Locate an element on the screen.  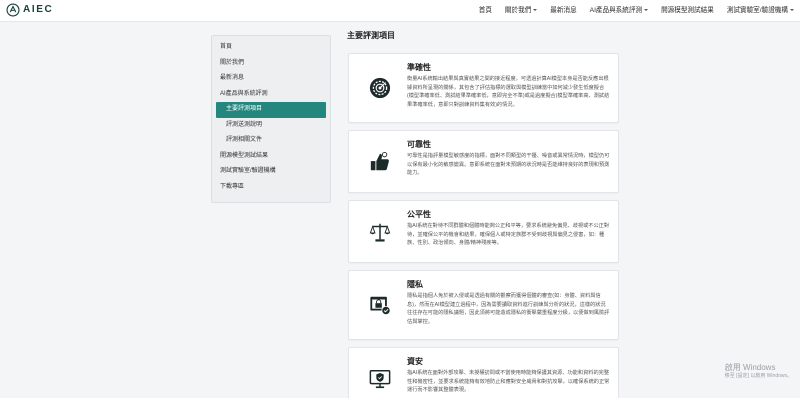
card-title: 隱私 is located at coordinates (415, 284).